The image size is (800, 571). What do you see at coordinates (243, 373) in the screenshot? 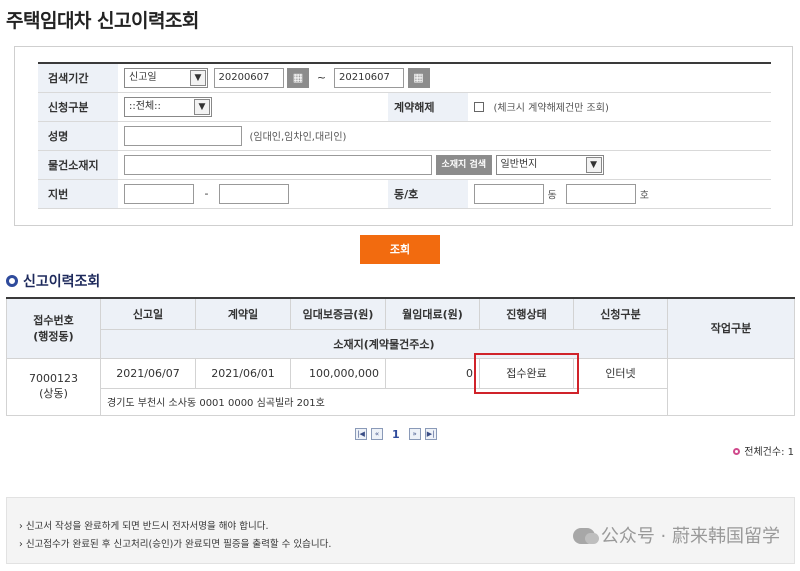
I see `contract-date-cell: 2021/06/01` at bounding box center [243, 373].